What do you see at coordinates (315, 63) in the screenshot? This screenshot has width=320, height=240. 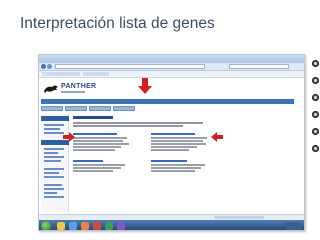 I see `home-icon` at bounding box center [315, 63].